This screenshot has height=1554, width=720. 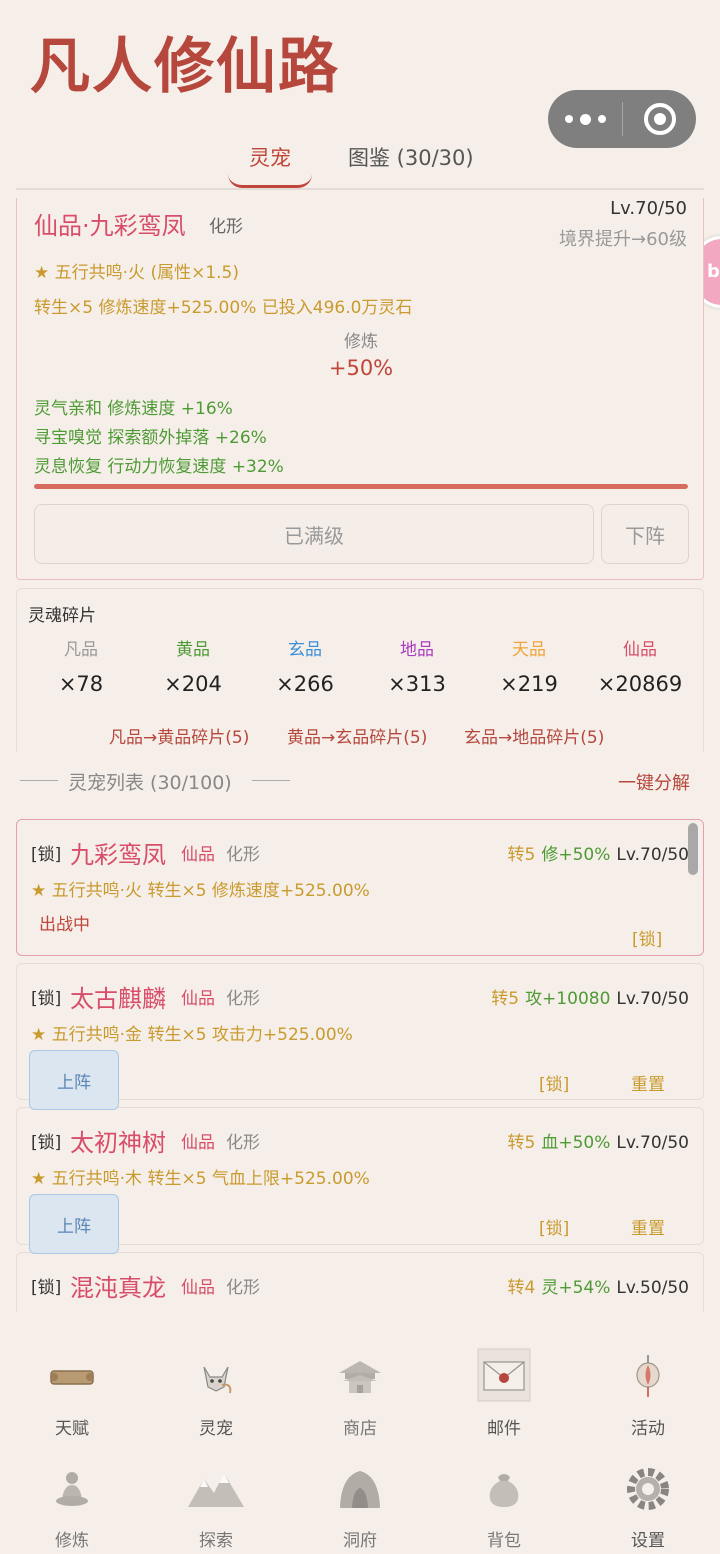 I want to click on fragment-grade-column: 地品 ×313, so click(x=417, y=665).